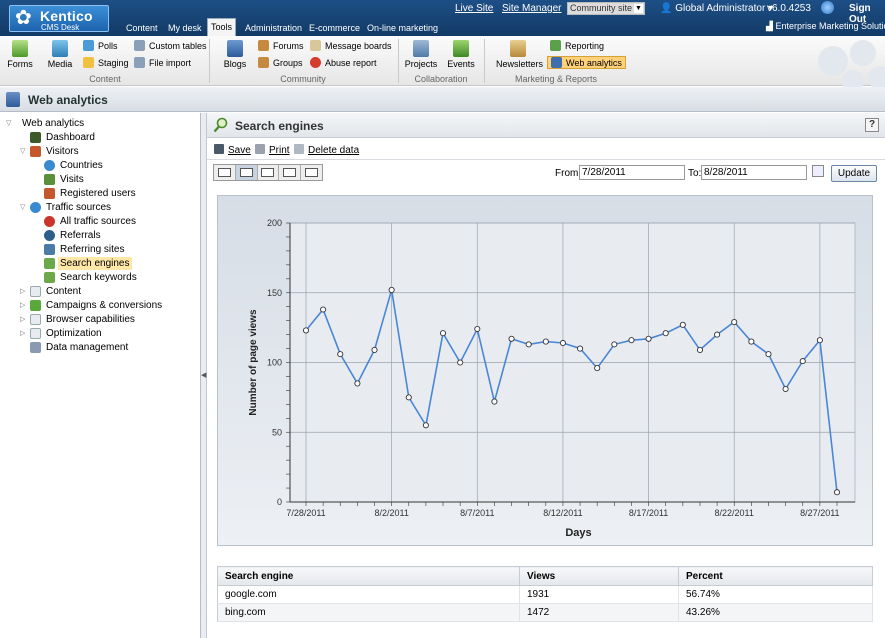  What do you see at coordinates (818, 171) in the screenshot?
I see `calendar-icon` at bounding box center [818, 171].